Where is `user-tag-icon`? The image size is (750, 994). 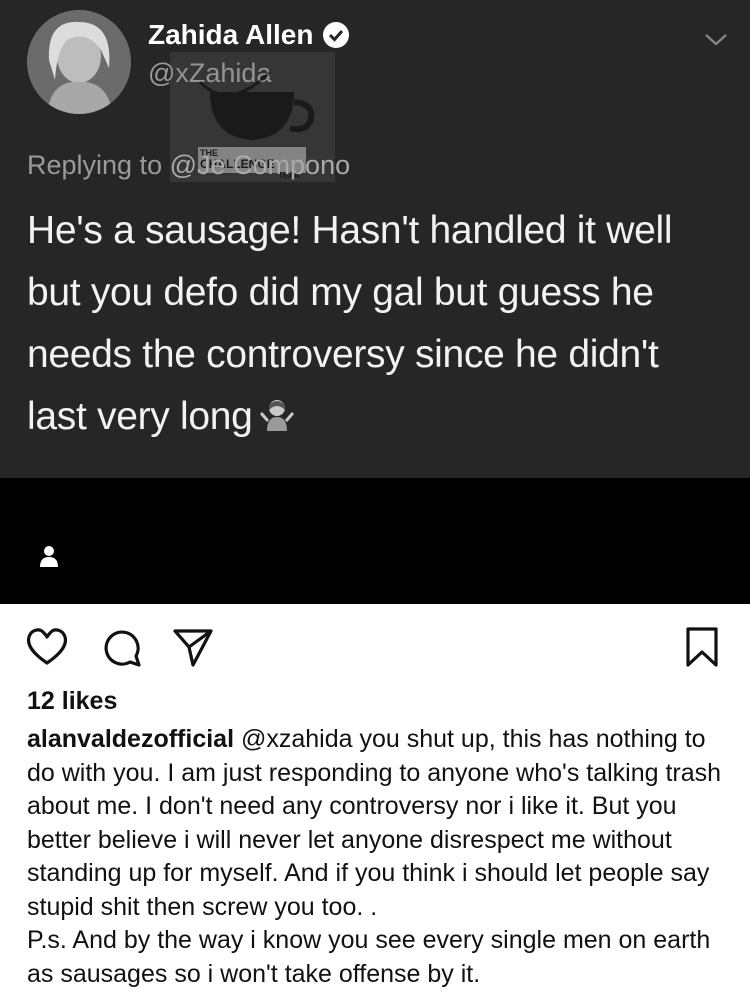
user-tag-icon is located at coordinates (49, 556).